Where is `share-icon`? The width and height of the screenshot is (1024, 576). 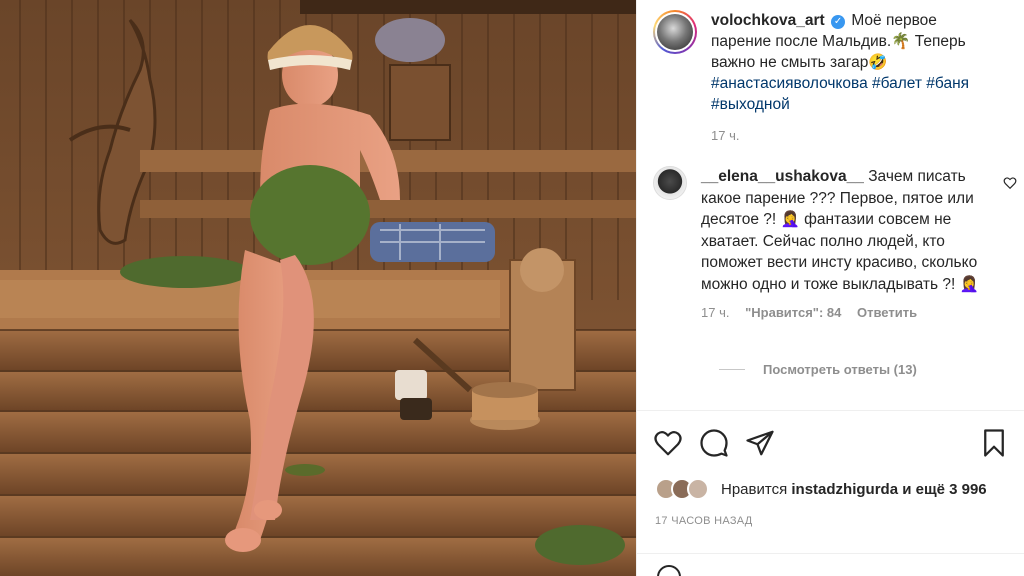
share-icon is located at coordinates (760, 443).